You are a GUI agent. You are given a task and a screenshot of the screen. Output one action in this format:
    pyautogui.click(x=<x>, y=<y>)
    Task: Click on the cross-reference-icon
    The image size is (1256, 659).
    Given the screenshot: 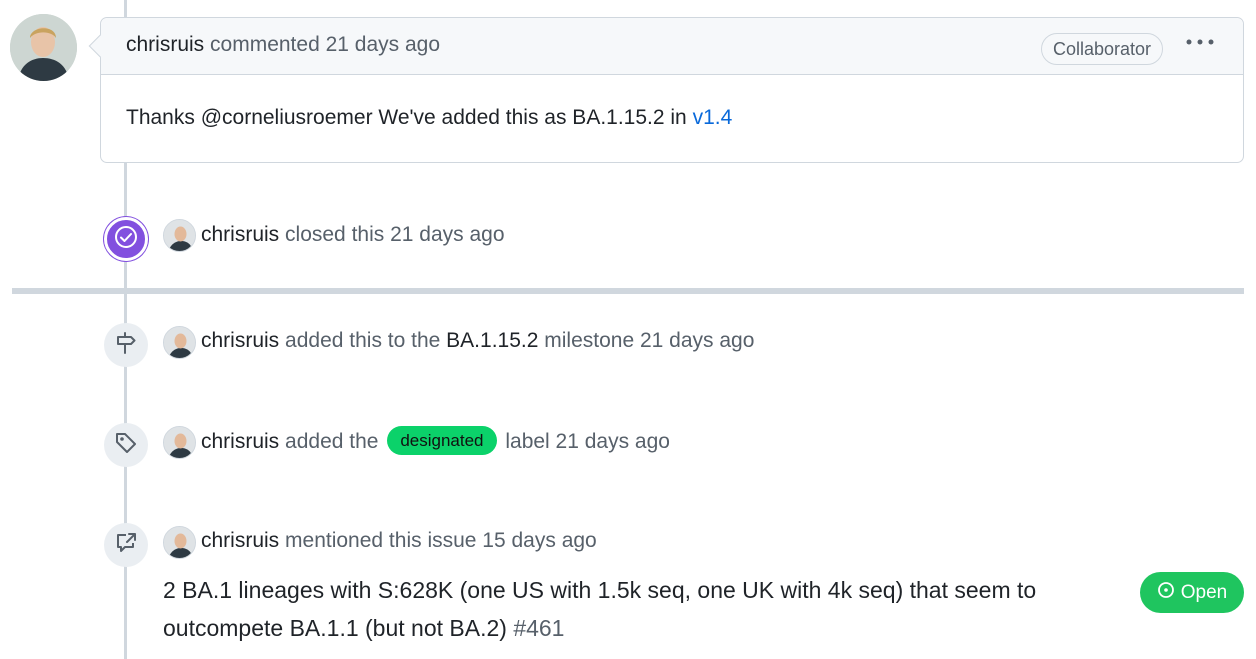 What is the action you would take?
    pyautogui.click(x=126, y=545)
    